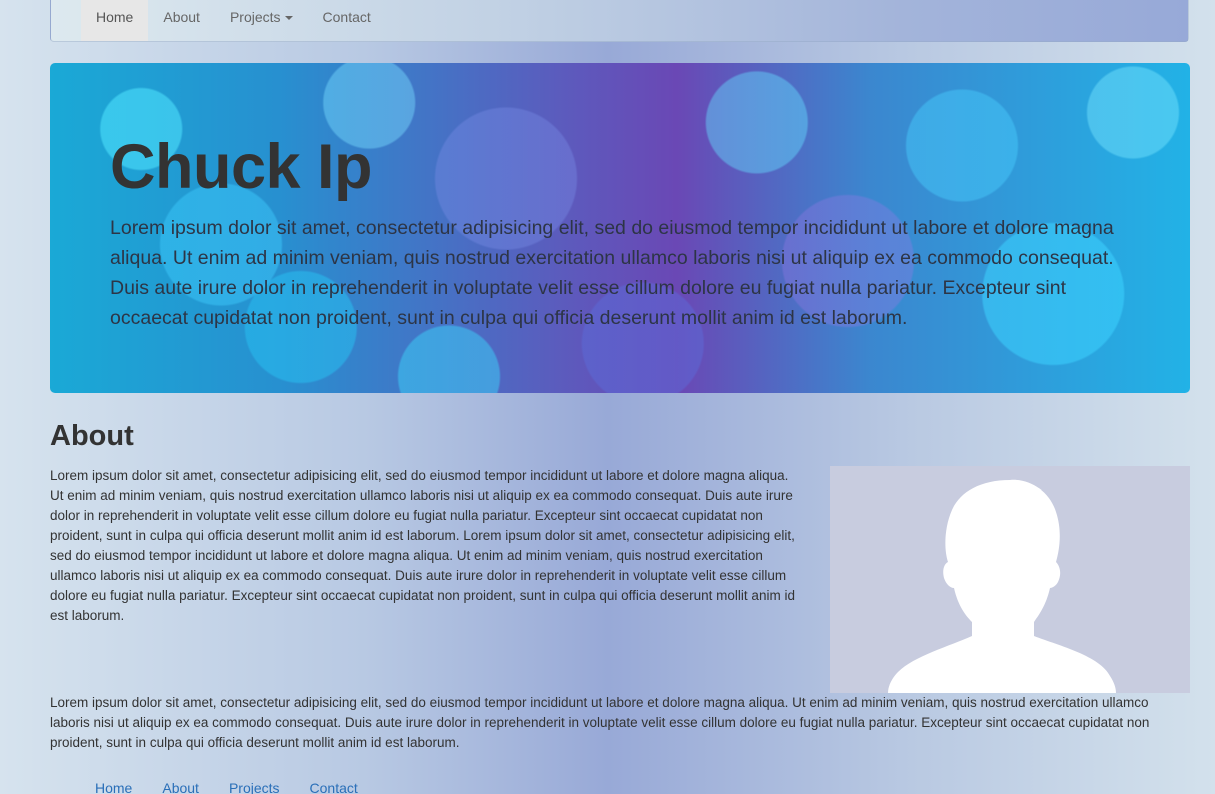 The height and width of the screenshot is (794, 1215). Describe the element at coordinates (115, 17) in the screenshot. I see `nav-item-home-label: Home` at that location.